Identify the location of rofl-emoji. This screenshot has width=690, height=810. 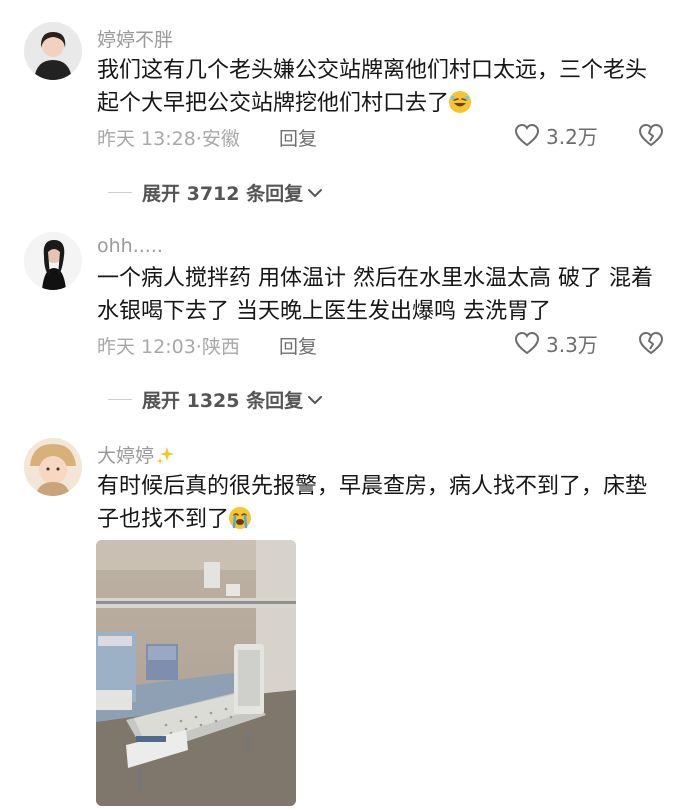
(460, 102).